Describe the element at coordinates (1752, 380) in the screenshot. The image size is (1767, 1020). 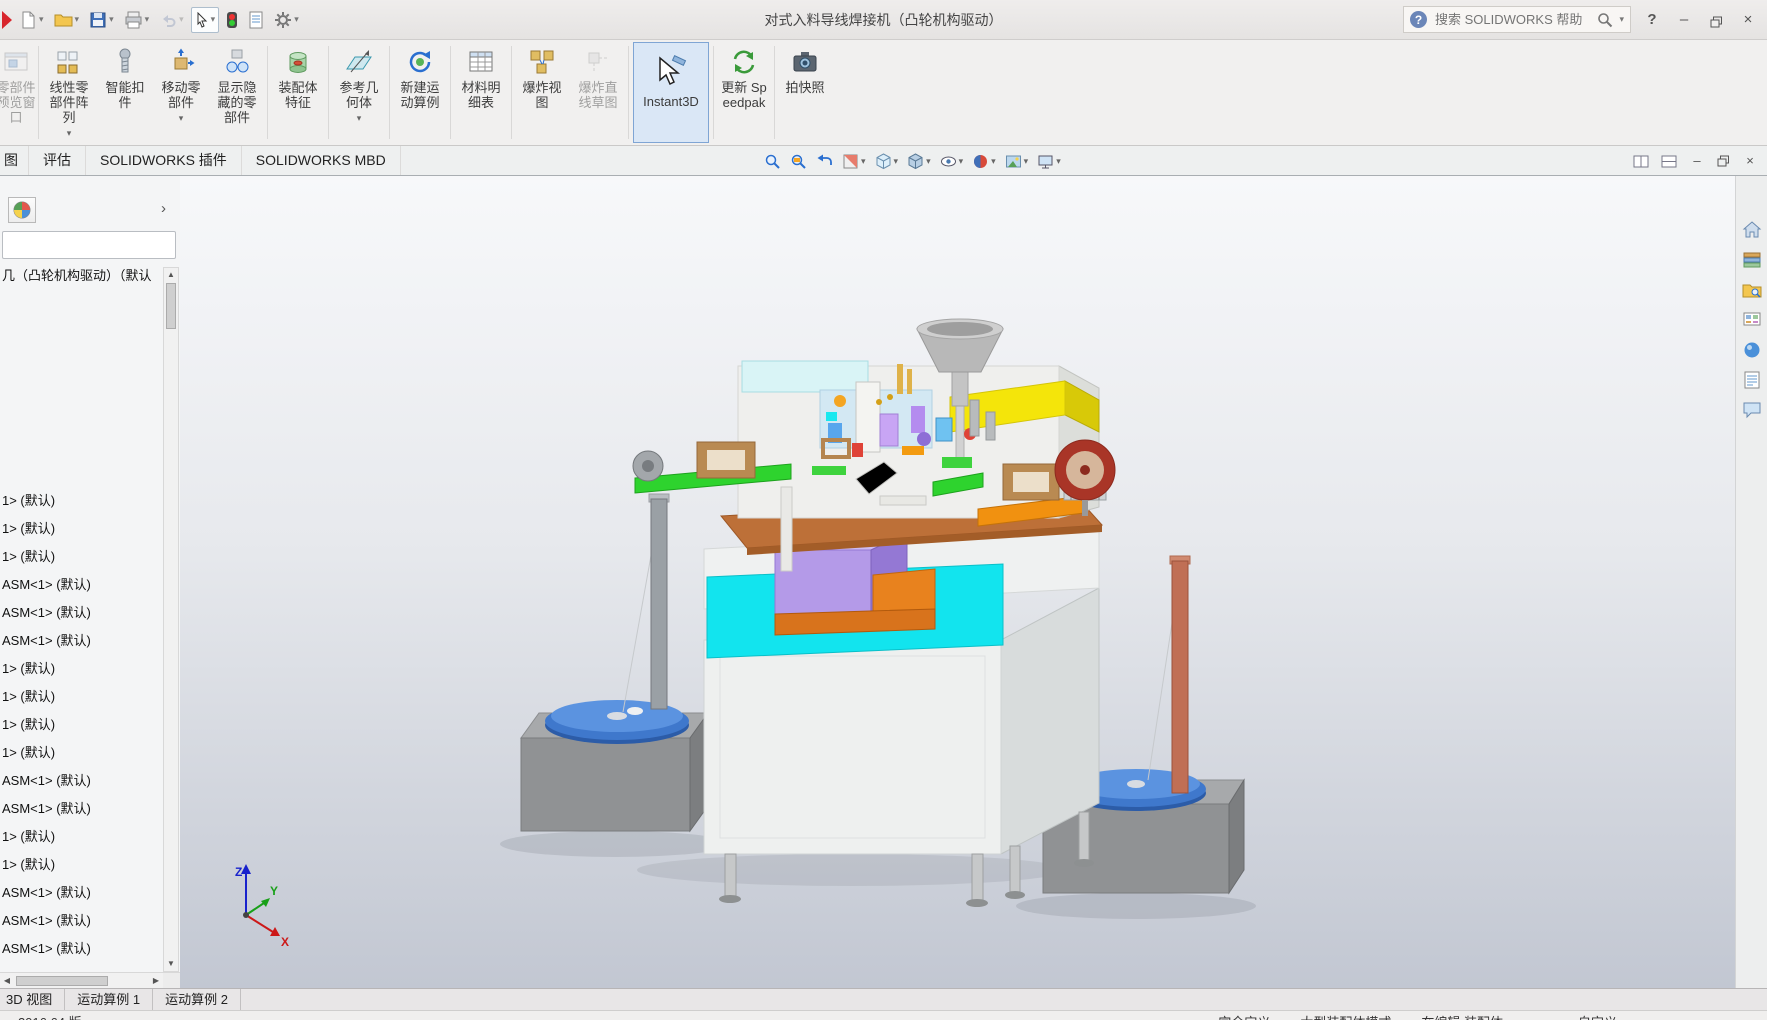
I see `custom-properties-icon` at that location.